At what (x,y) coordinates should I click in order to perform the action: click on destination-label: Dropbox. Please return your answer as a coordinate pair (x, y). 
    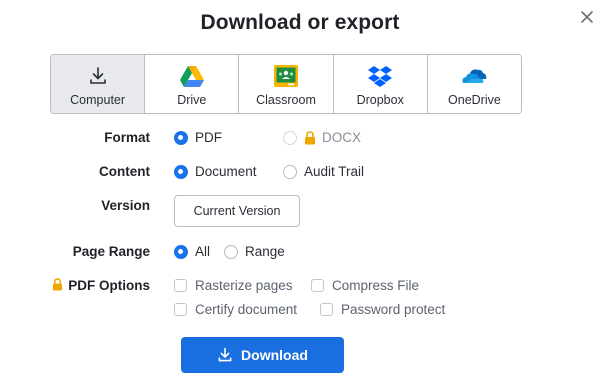
    Looking at the image, I should click on (380, 100).